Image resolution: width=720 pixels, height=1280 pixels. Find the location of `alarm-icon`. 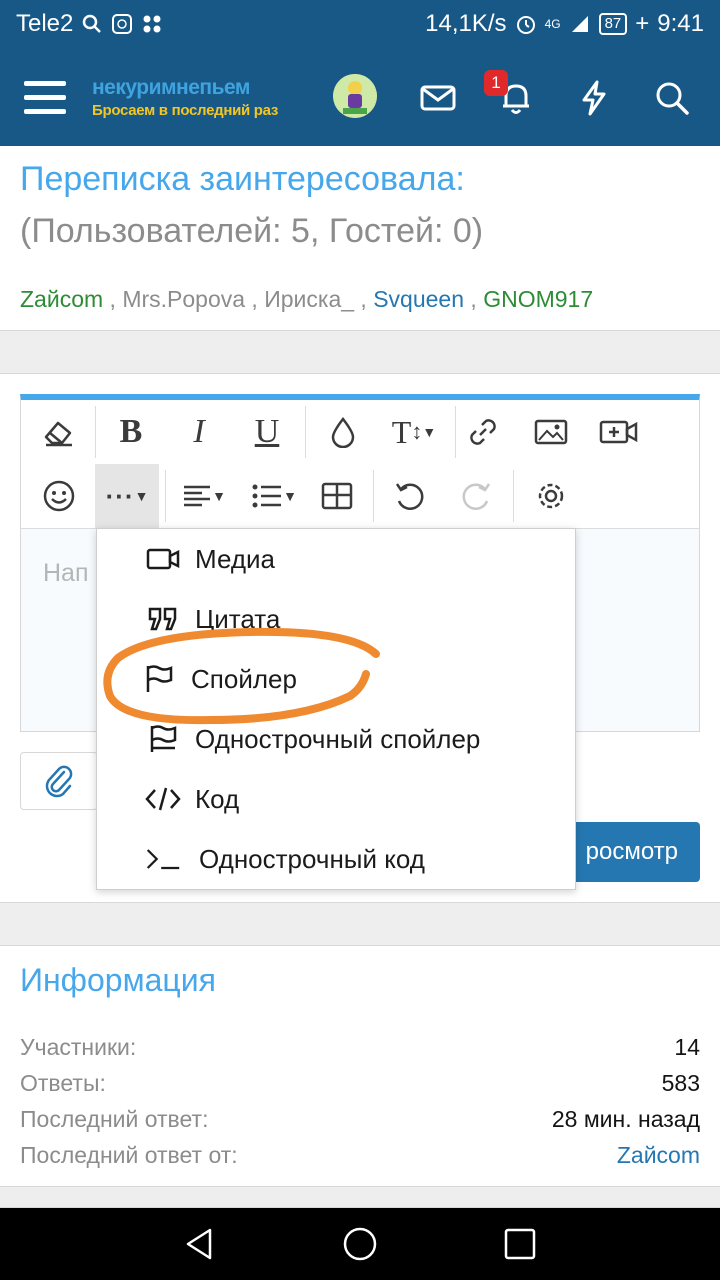

alarm-icon is located at coordinates (526, 24).